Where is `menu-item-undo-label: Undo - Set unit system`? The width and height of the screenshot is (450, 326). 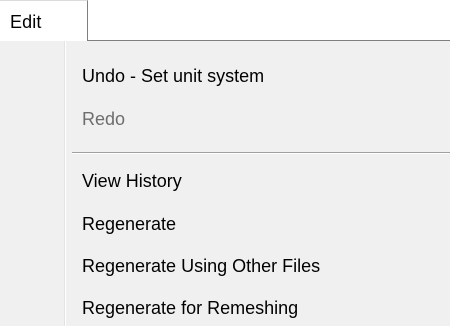
menu-item-undo-label: Undo - Set unit system is located at coordinates (173, 76).